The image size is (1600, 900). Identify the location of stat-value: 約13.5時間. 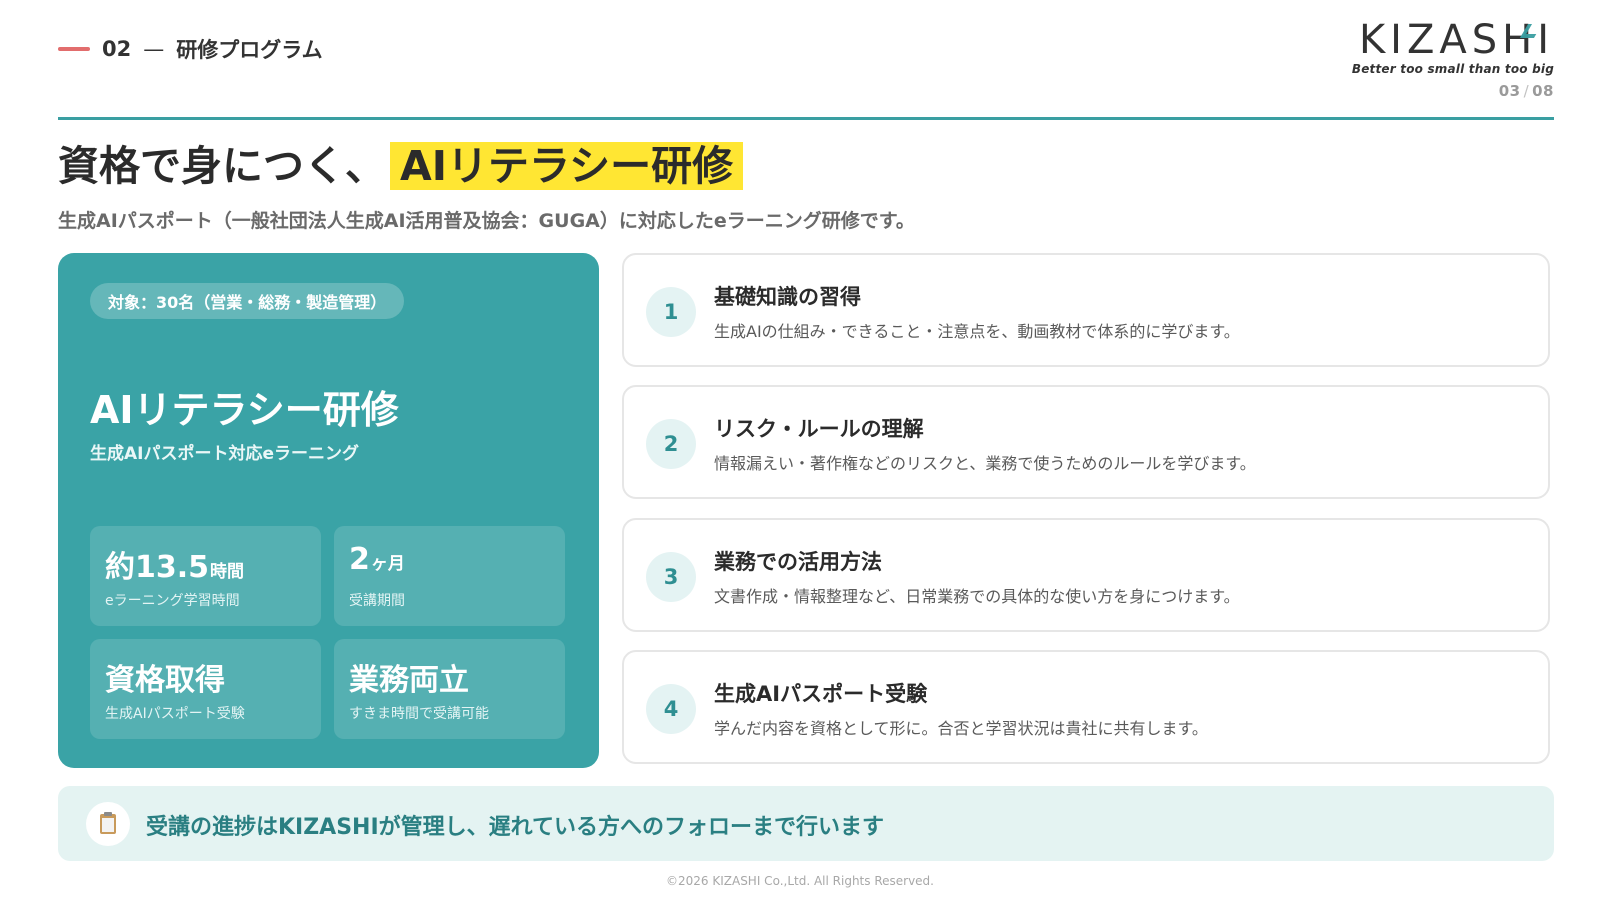
(174, 564).